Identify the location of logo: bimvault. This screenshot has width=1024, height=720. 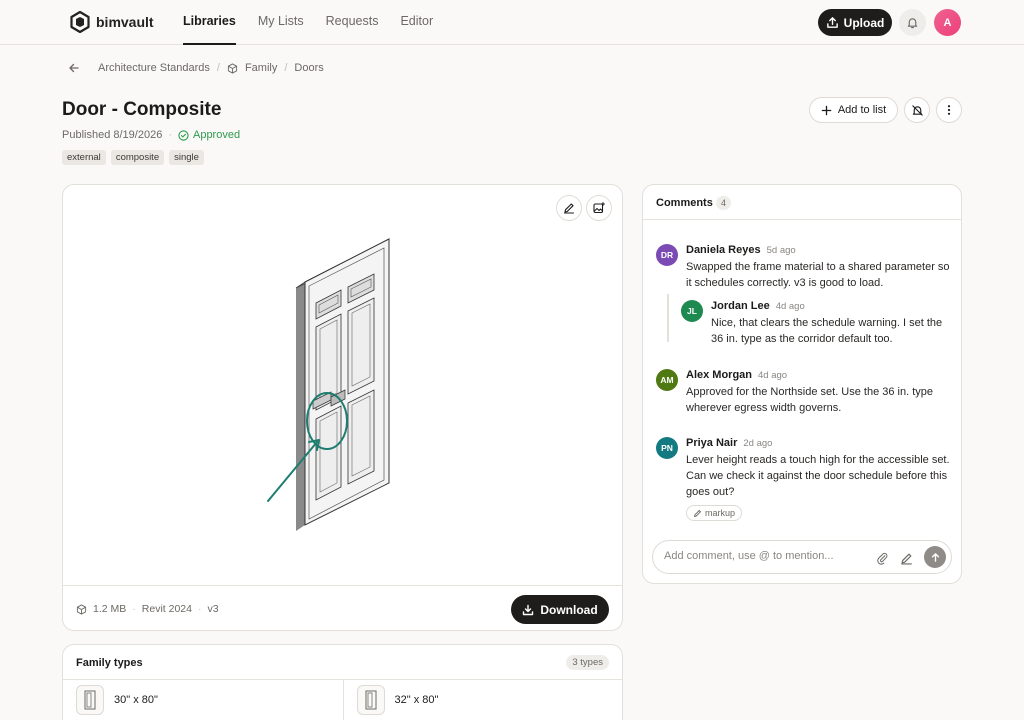
(112, 22).